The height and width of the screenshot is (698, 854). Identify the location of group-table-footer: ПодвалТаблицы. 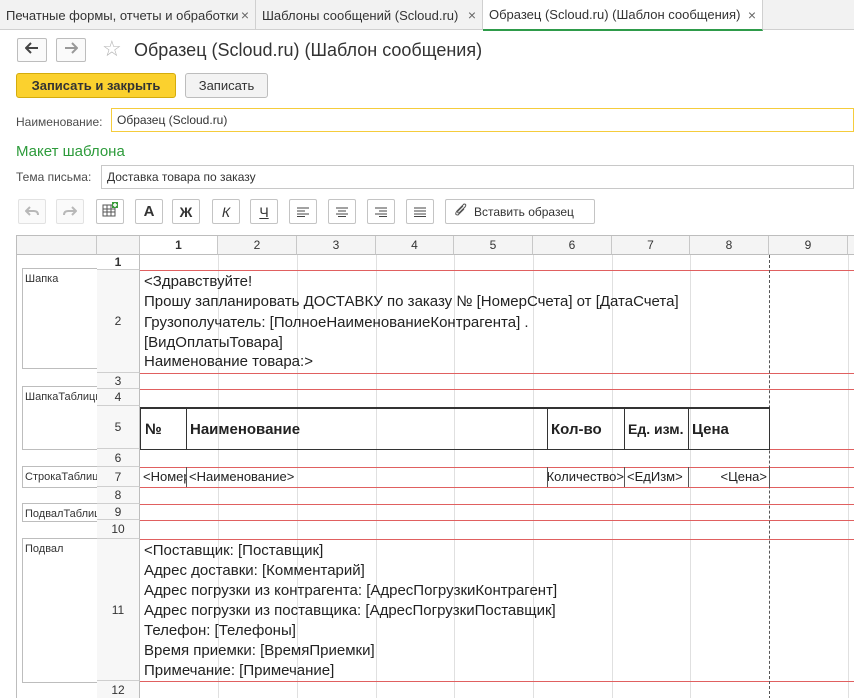
(60, 512).